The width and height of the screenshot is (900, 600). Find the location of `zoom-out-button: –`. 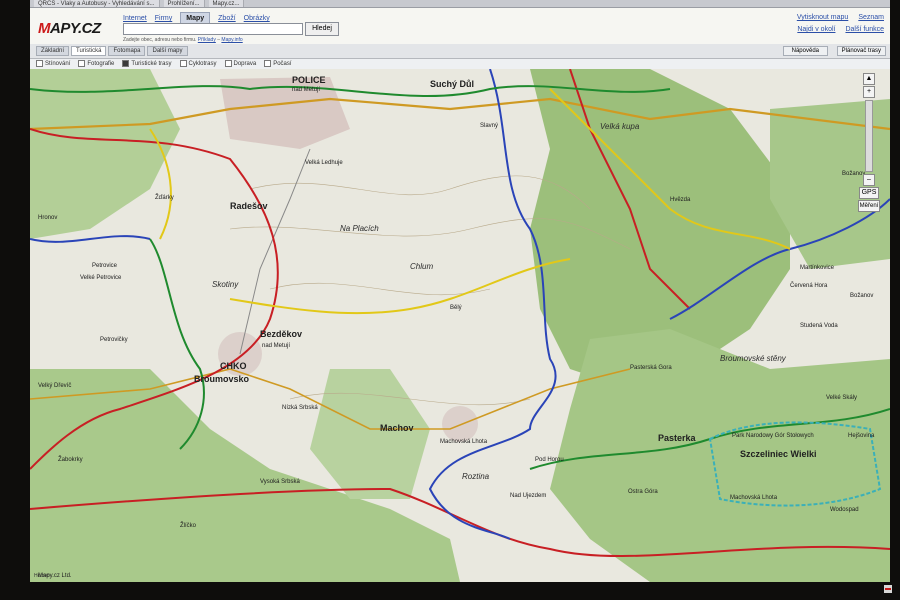

zoom-out-button: – is located at coordinates (869, 180).